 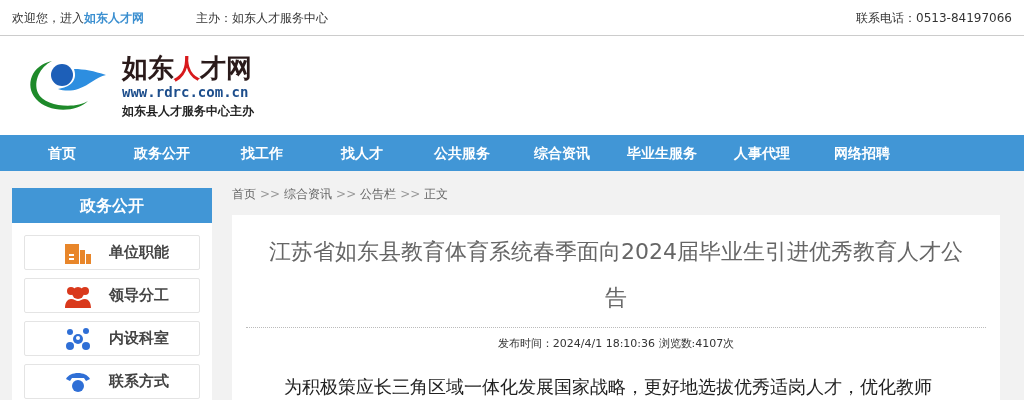 I want to click on sidebar-title: 政务公开, so click(x=112, y=205).